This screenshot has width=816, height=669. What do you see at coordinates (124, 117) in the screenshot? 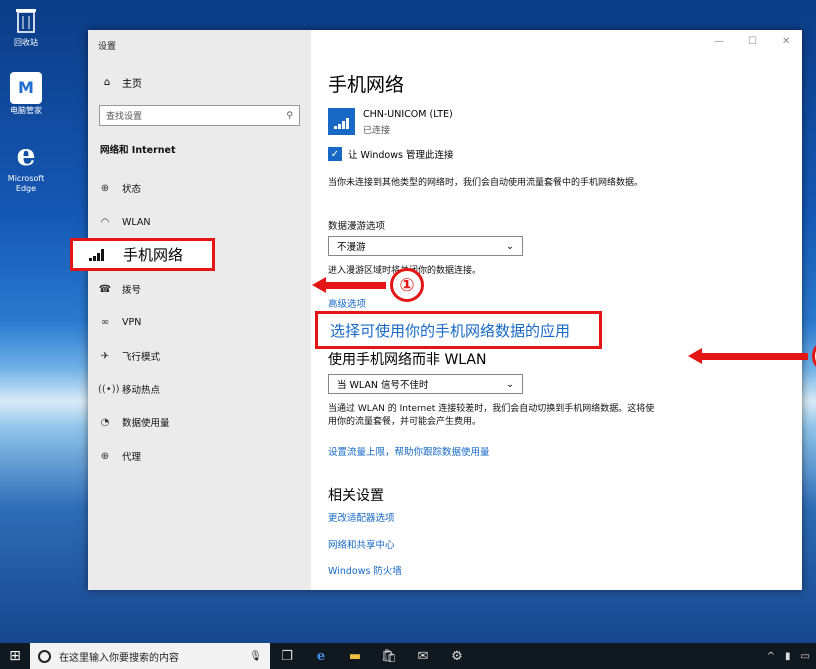
I see `search-placeholder: 查找设置` at bounding box center [124, 117].